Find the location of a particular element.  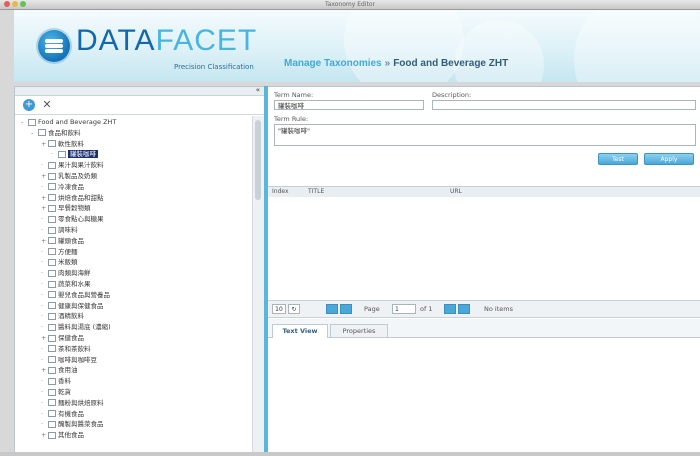

tree-item: + 其他食品 is located at coordinates (62, 435).